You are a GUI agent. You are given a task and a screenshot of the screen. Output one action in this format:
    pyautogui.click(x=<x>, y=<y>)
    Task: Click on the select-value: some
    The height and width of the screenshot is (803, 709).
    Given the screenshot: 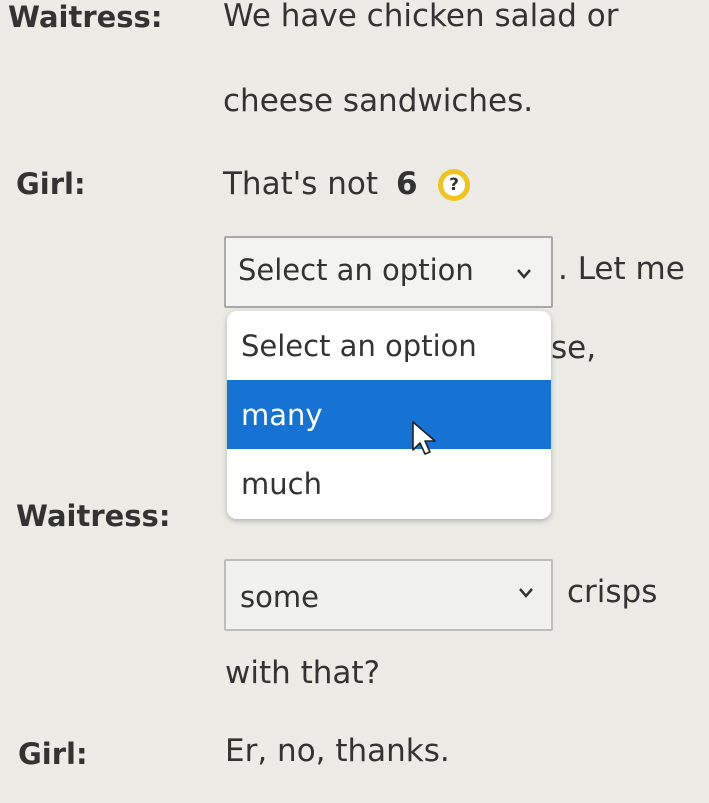 What is the action you would take?
    pyautogui.click(x=279, y=597)
    